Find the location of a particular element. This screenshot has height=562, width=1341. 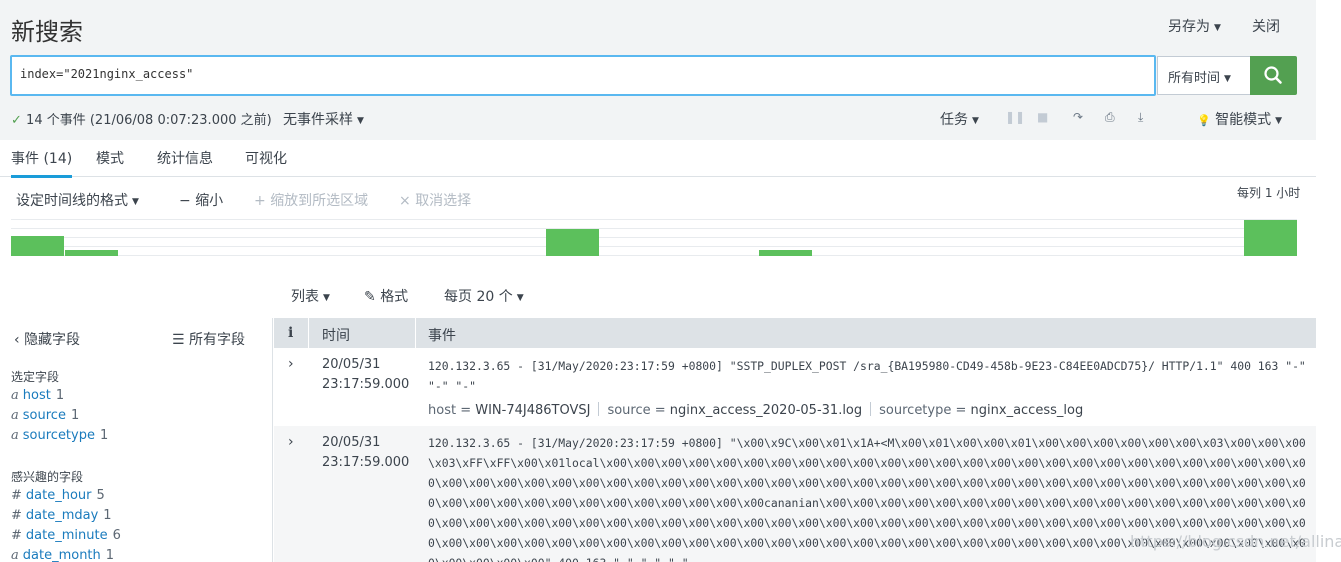

chevron-left-icon: ‹ is located at coordinates (17, 340).